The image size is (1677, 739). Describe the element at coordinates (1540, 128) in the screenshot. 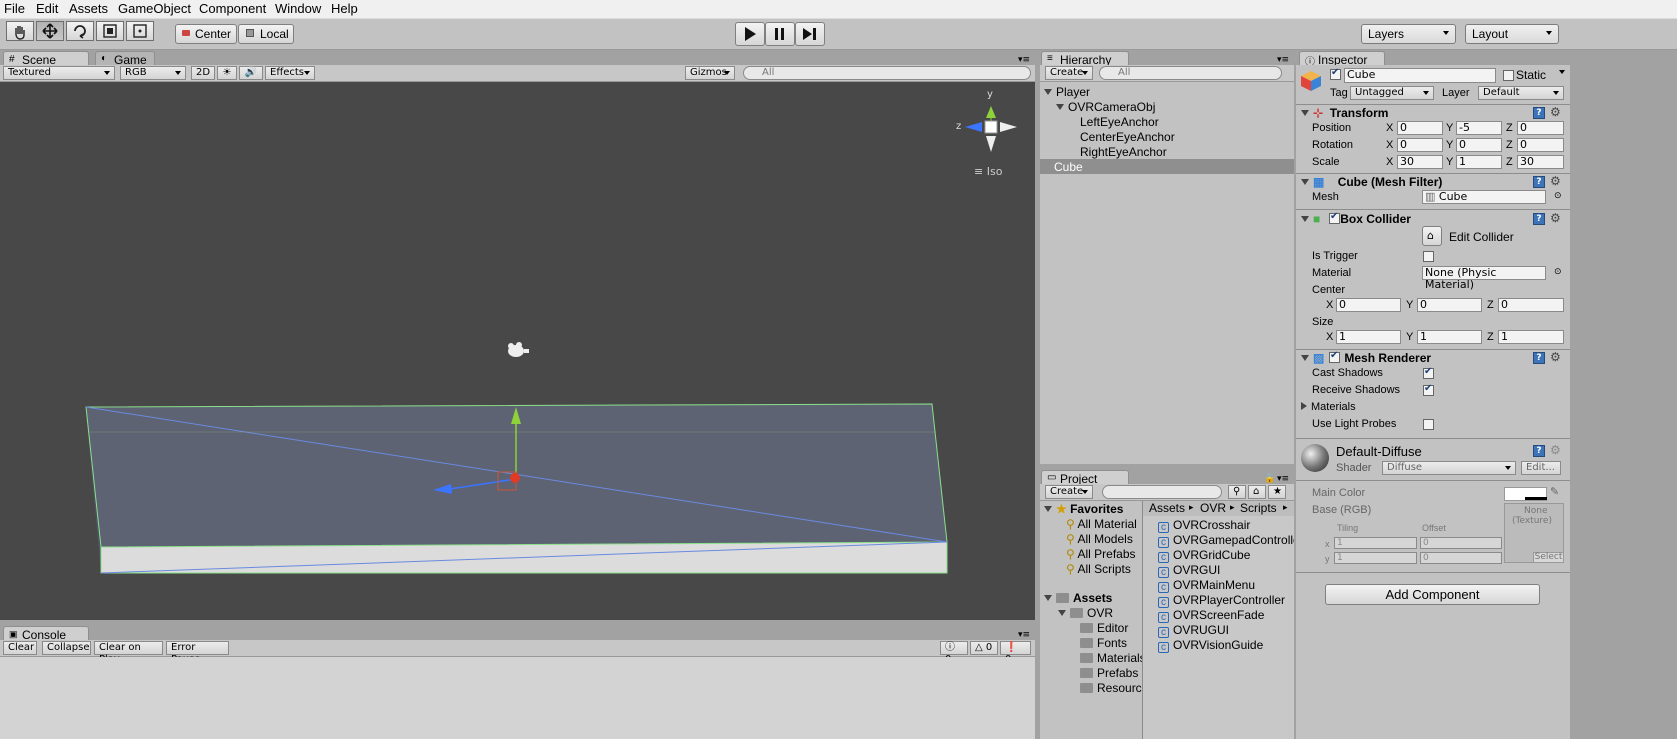

I see `position-z-field: 0` at that location.